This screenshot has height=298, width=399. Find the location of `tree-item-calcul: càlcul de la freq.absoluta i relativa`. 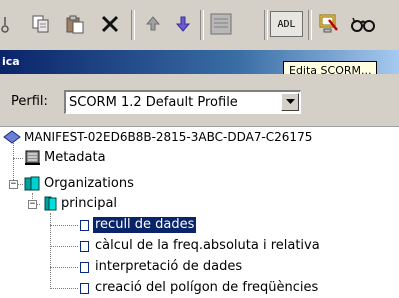

tree-item-calcul: càlcul de la freq.absoluta i relativa is located at coordinates (201, 246).